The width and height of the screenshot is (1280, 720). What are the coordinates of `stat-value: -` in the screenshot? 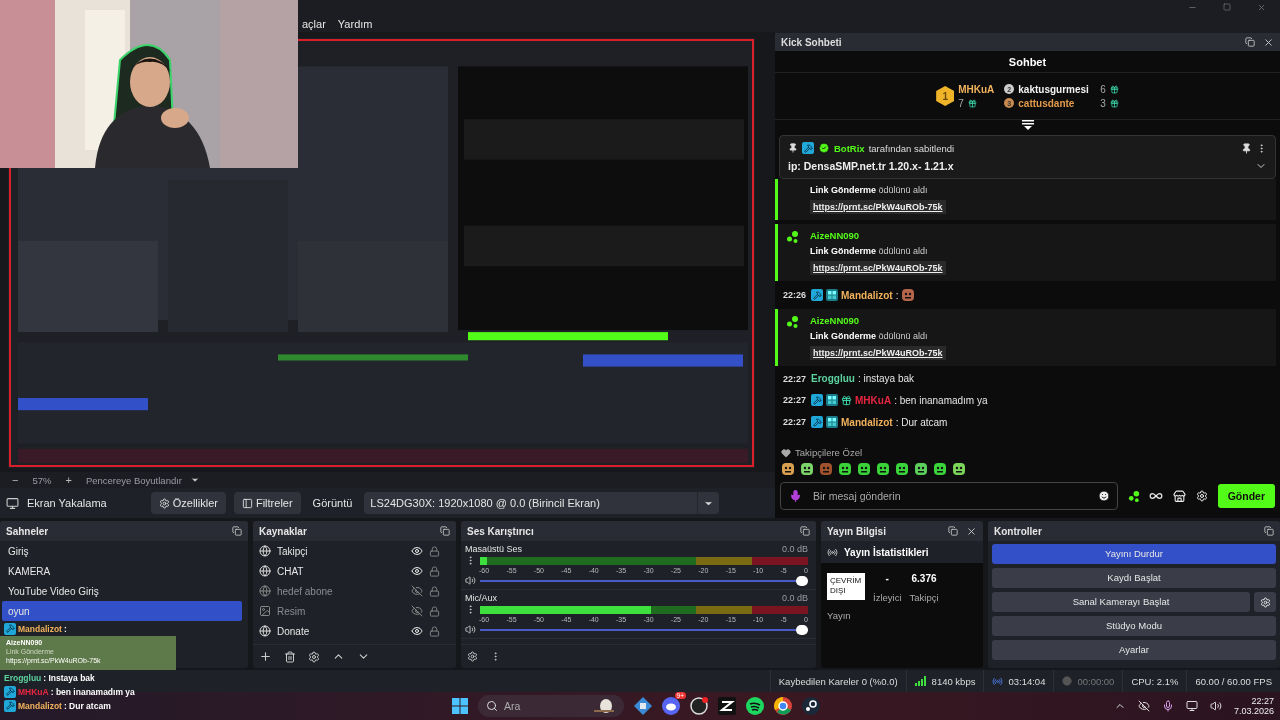 It's located at (887, 578).